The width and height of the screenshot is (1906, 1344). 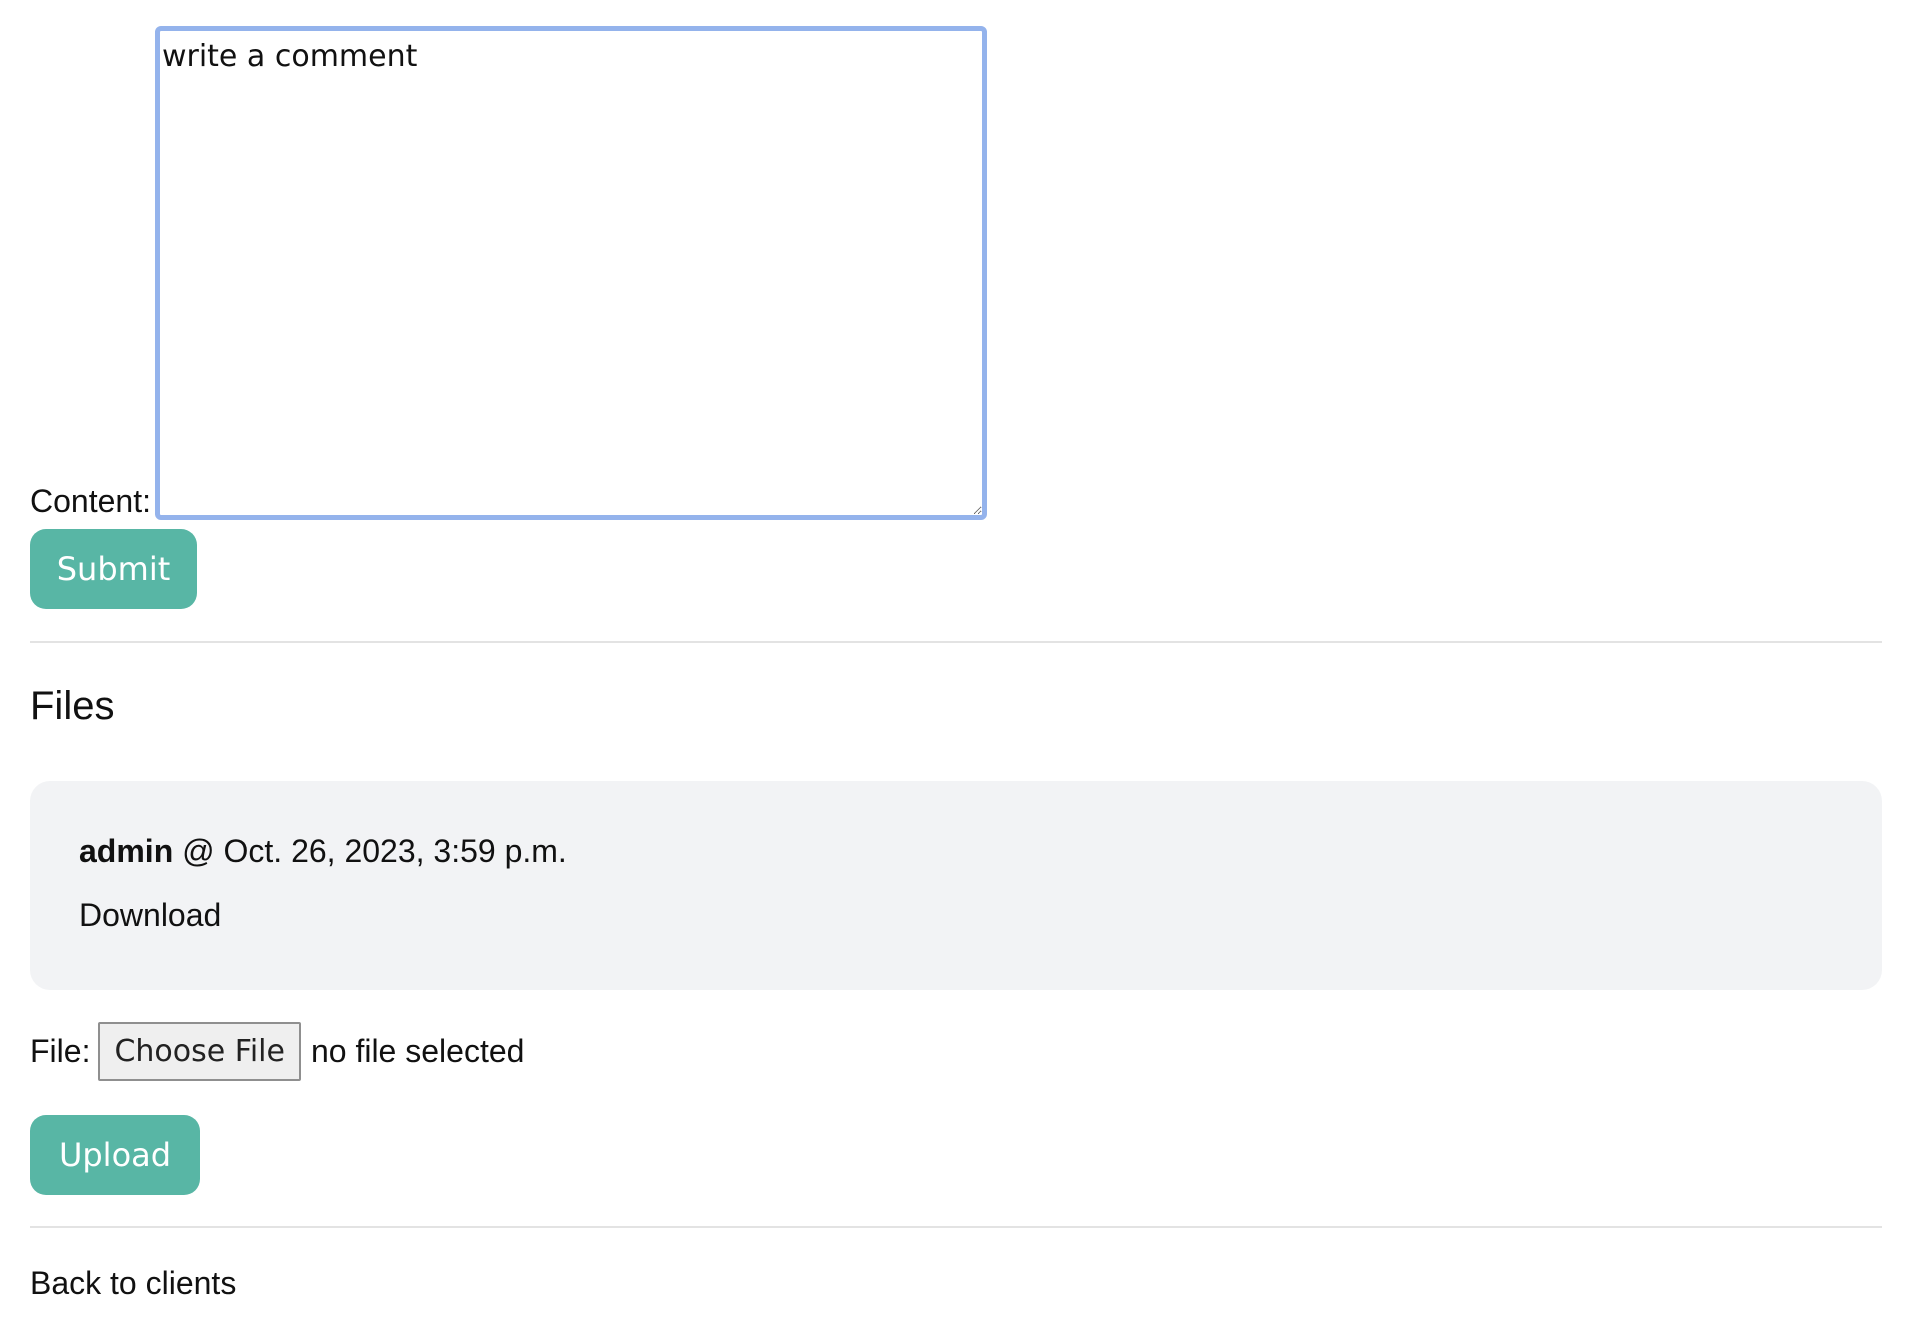 What do you see at coordinates (115, 1155) in the screenshot?
I see `upload-button: Upload` at bounding box center [115, 1155].